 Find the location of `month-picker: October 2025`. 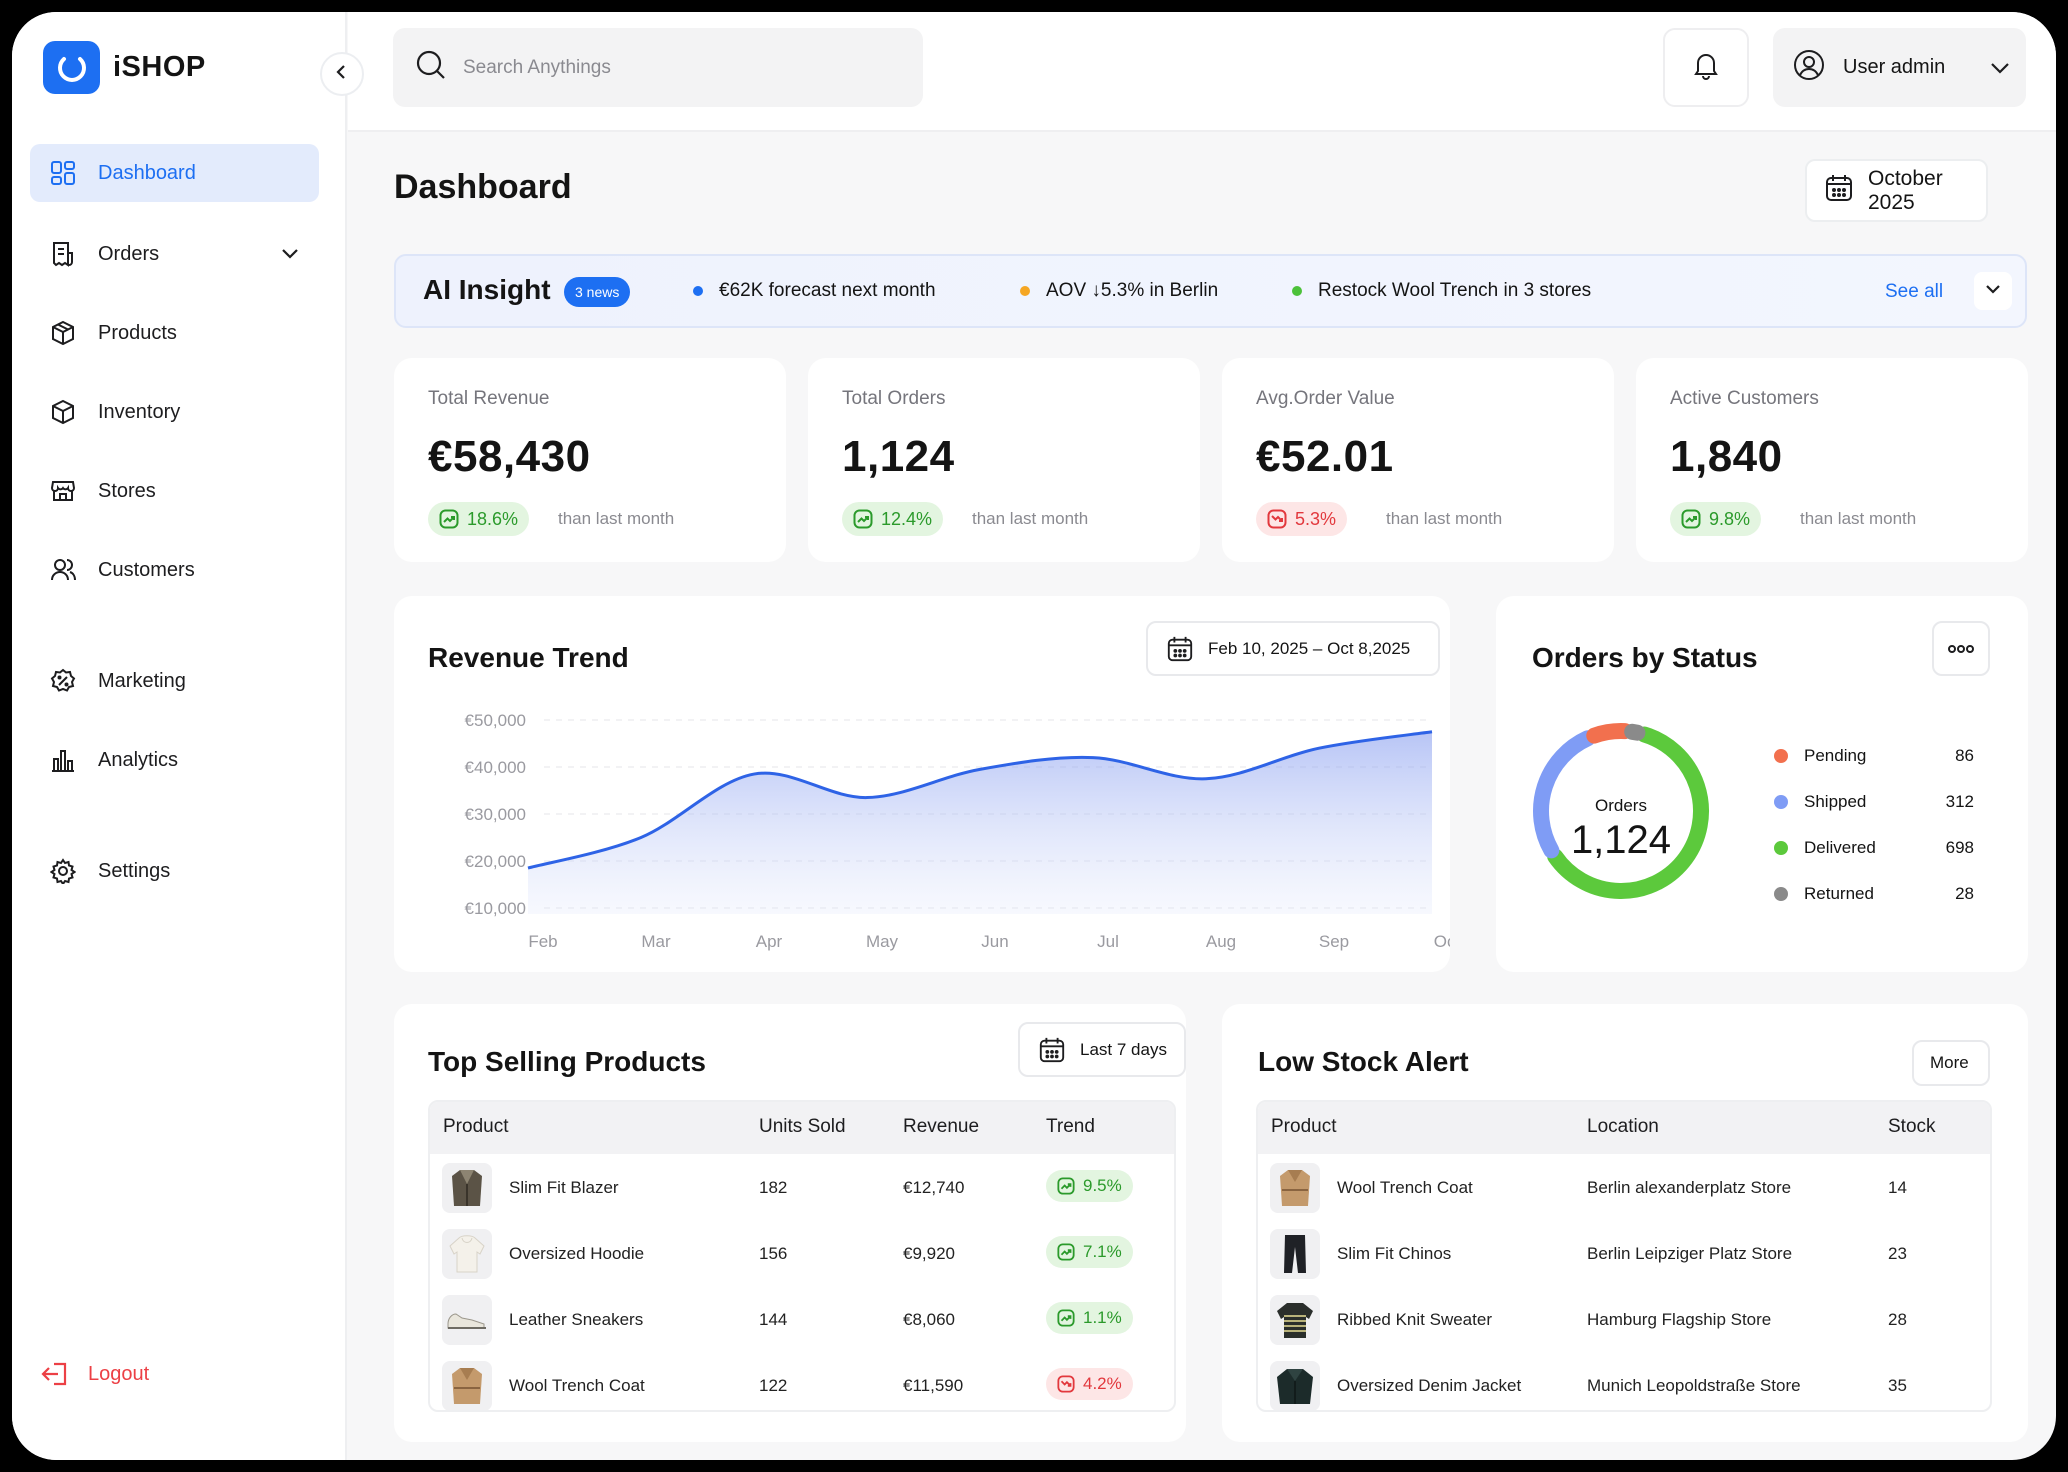

month-picker: October 2025 is located at coordinates (1896, 190).